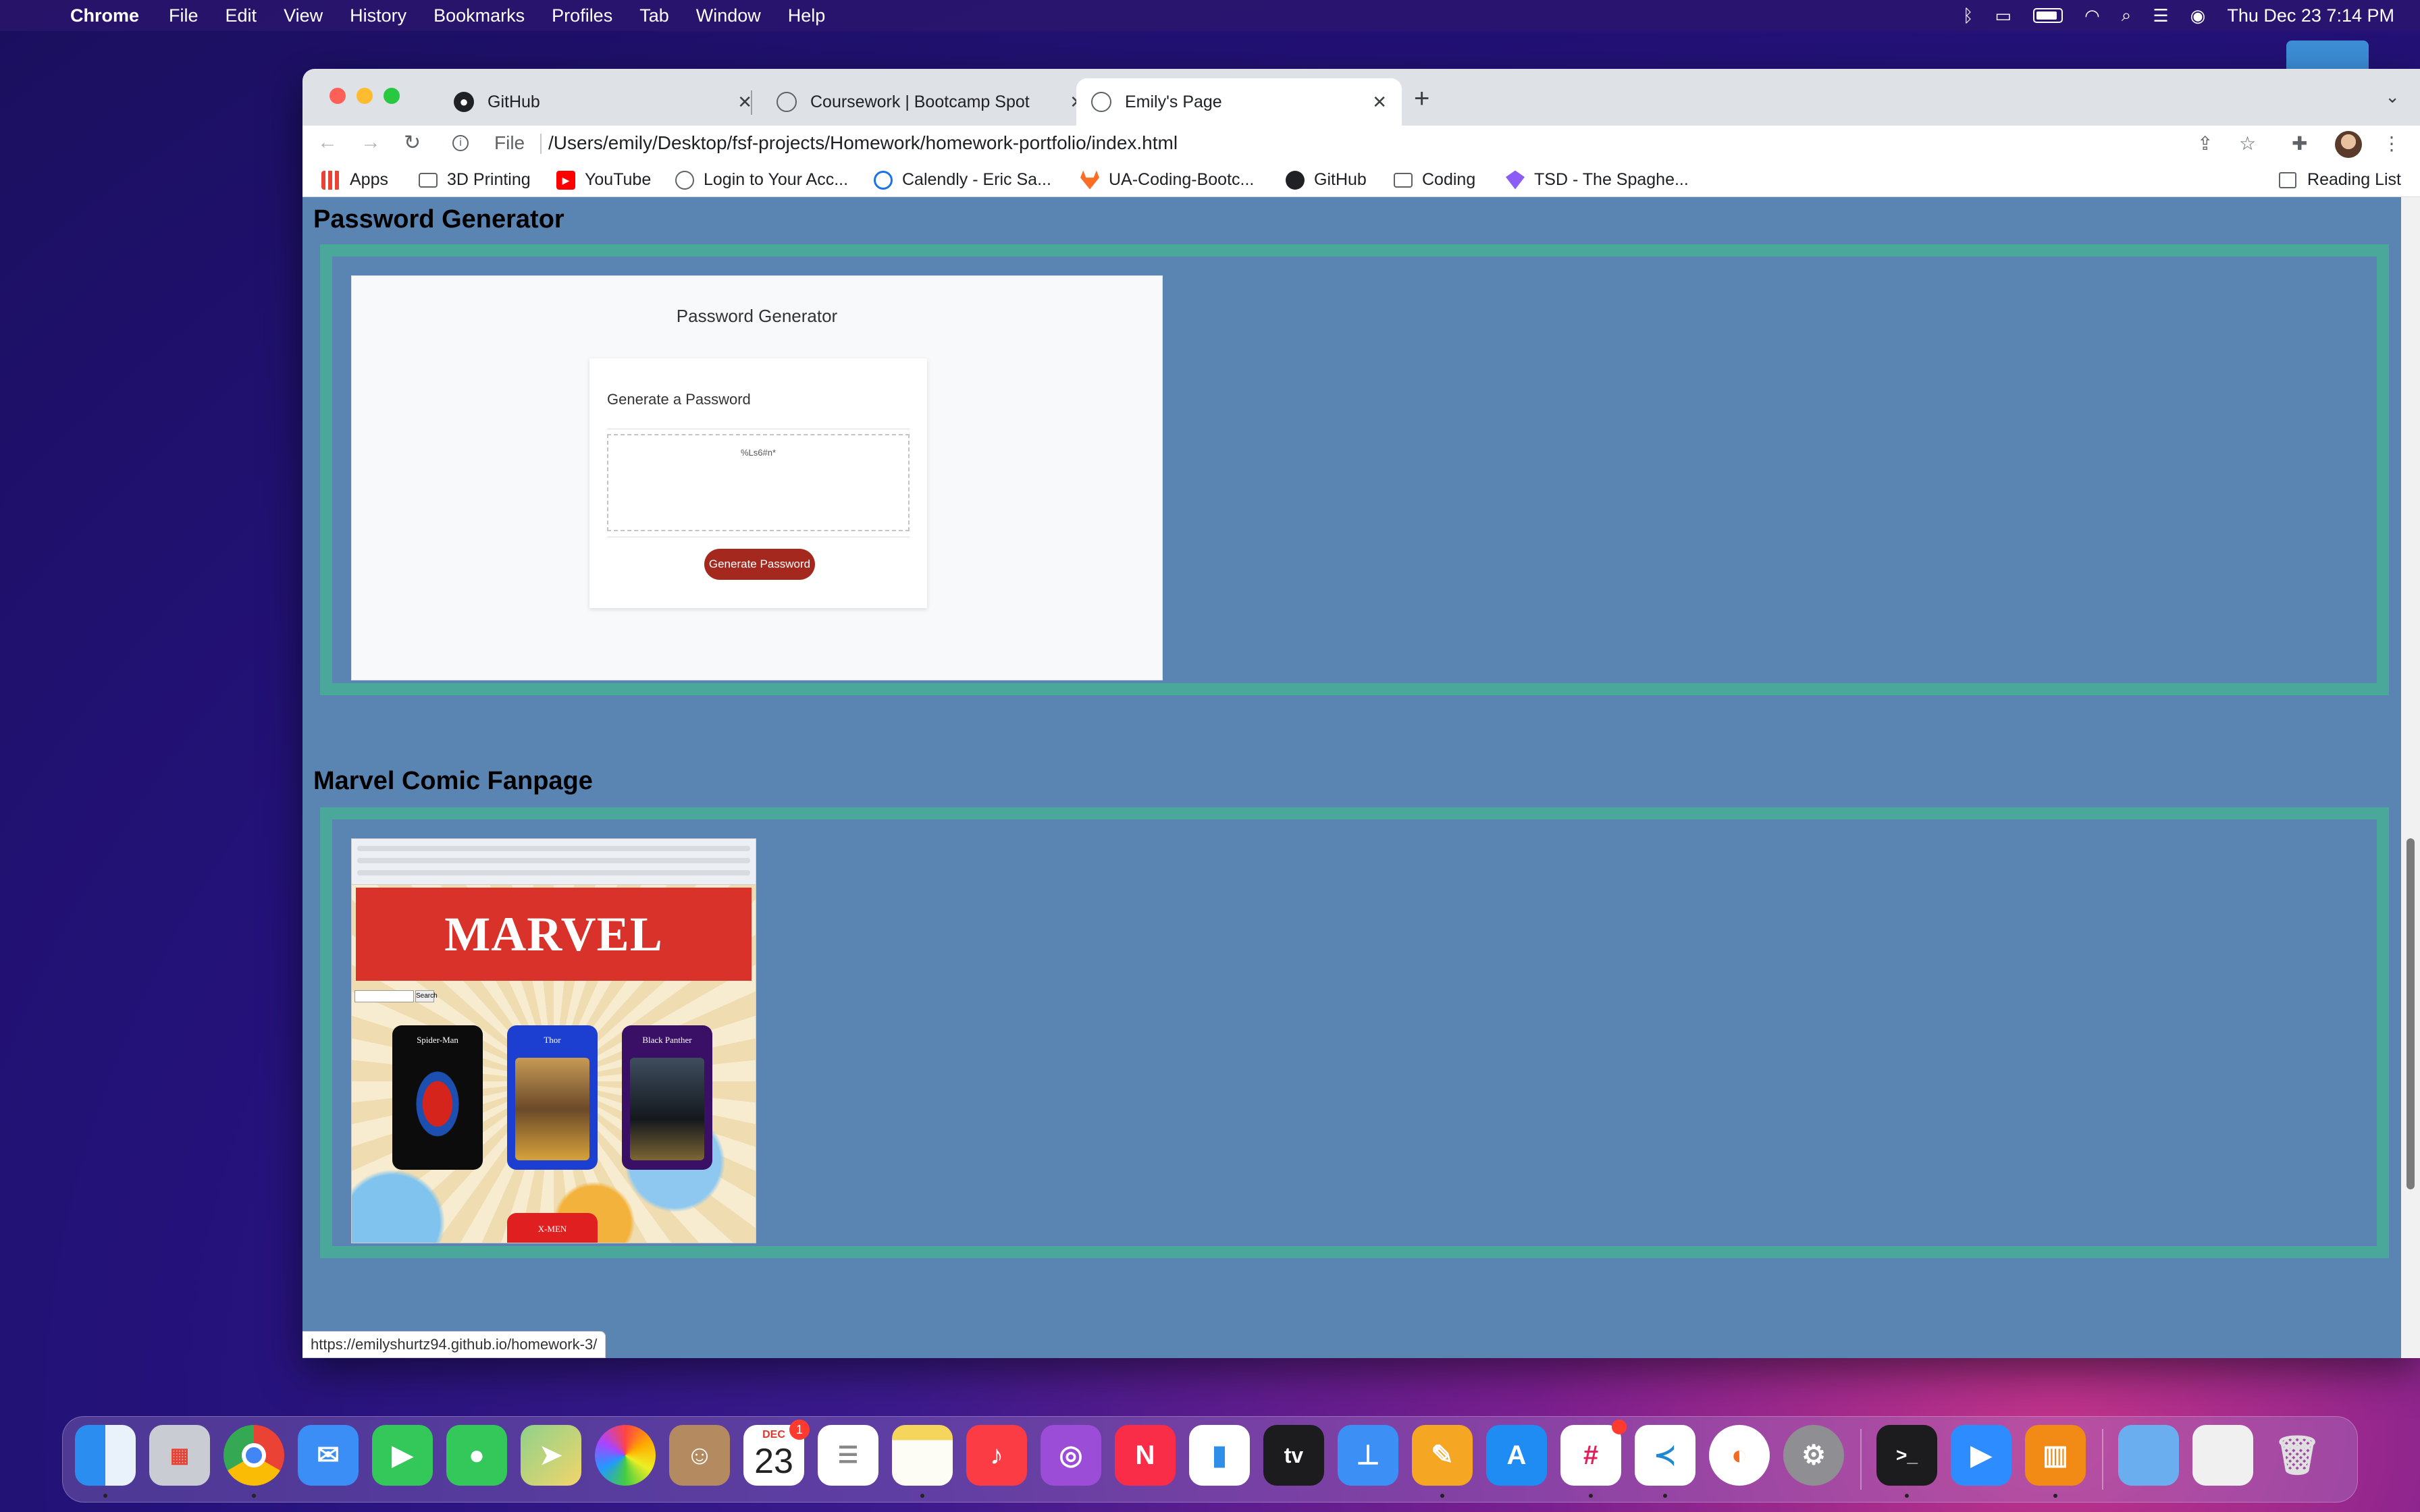 This screenshot has width=2420, height=1512. I want to click on menu-tab: Tab, so click(654, 15).